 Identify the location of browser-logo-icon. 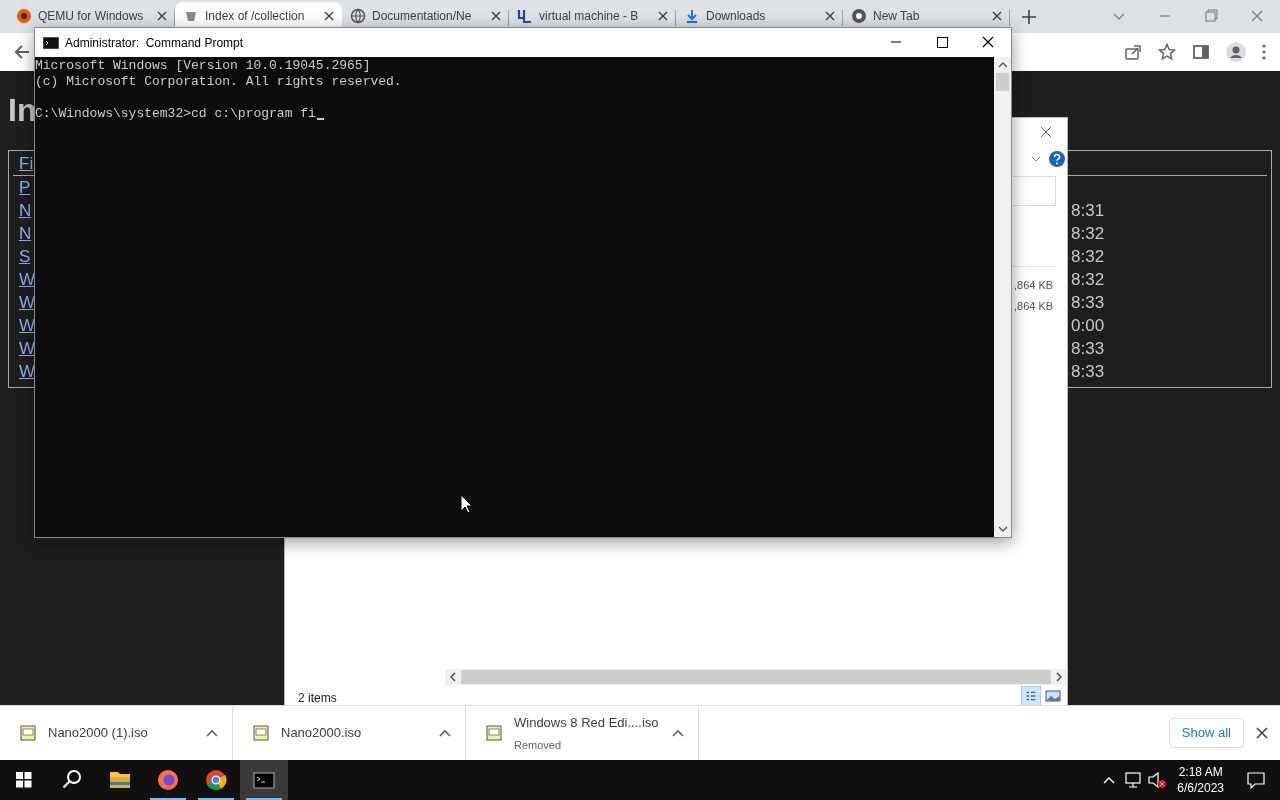
(859, 16).